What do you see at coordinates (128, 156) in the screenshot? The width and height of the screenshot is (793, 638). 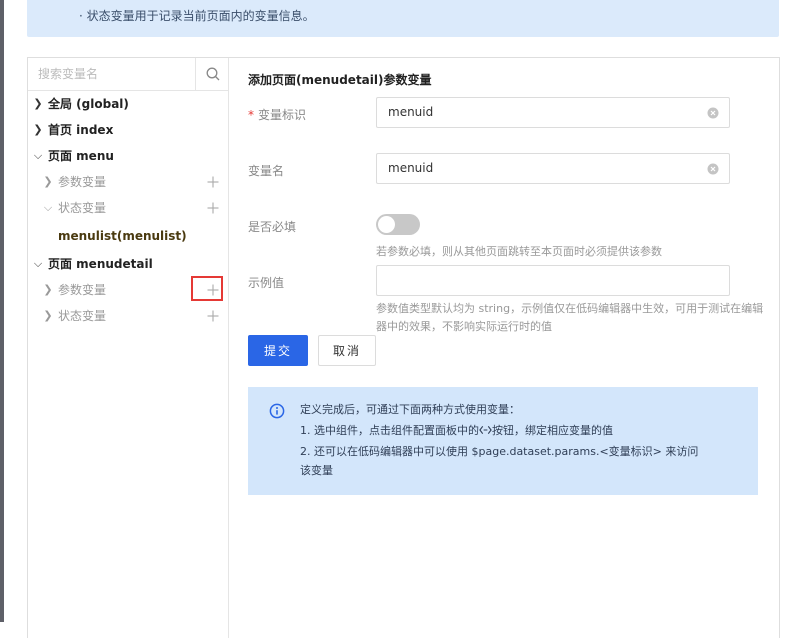 I see `tree-item-page-menu: ⌵ 页面 menu` at bounding box center [128, 156].